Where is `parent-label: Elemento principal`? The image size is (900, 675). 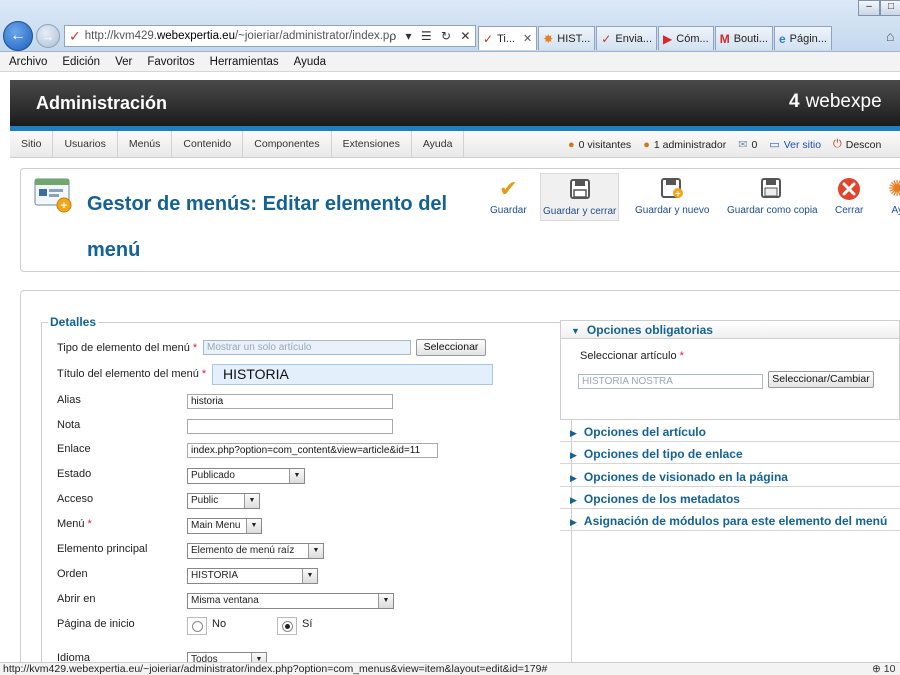 parent-label: Elemento principal is located at coordinates (102, 549).